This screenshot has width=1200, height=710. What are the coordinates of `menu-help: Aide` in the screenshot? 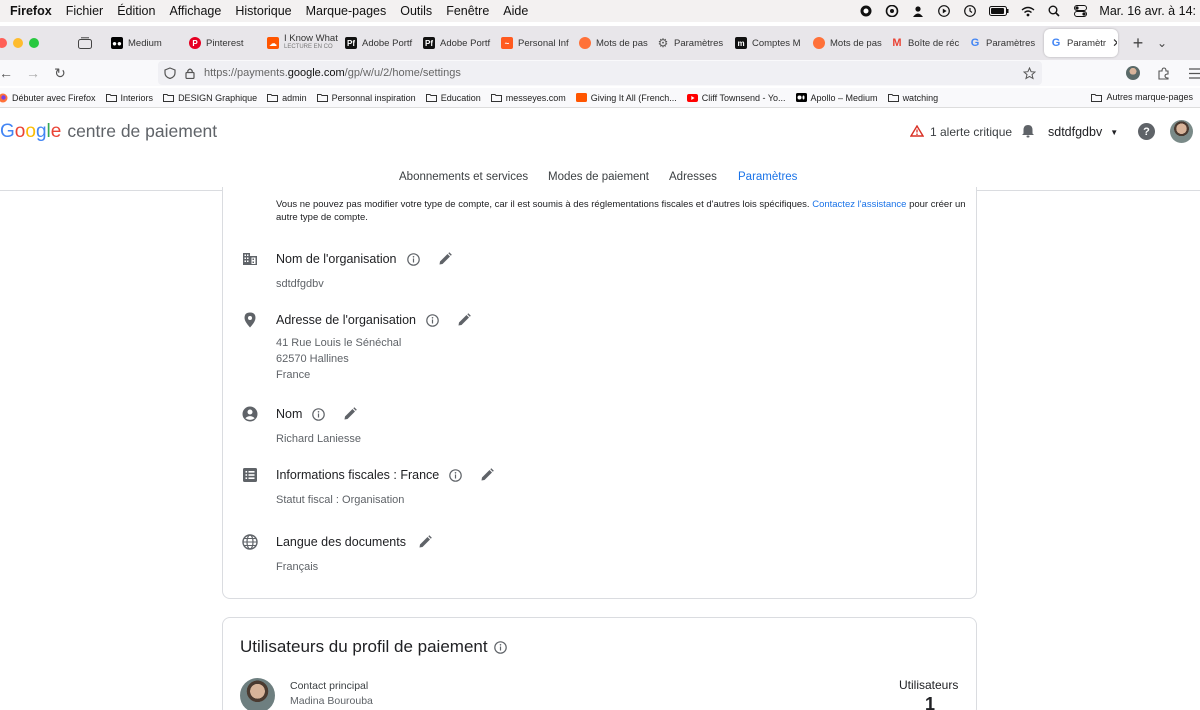 It's located at (515, 11).